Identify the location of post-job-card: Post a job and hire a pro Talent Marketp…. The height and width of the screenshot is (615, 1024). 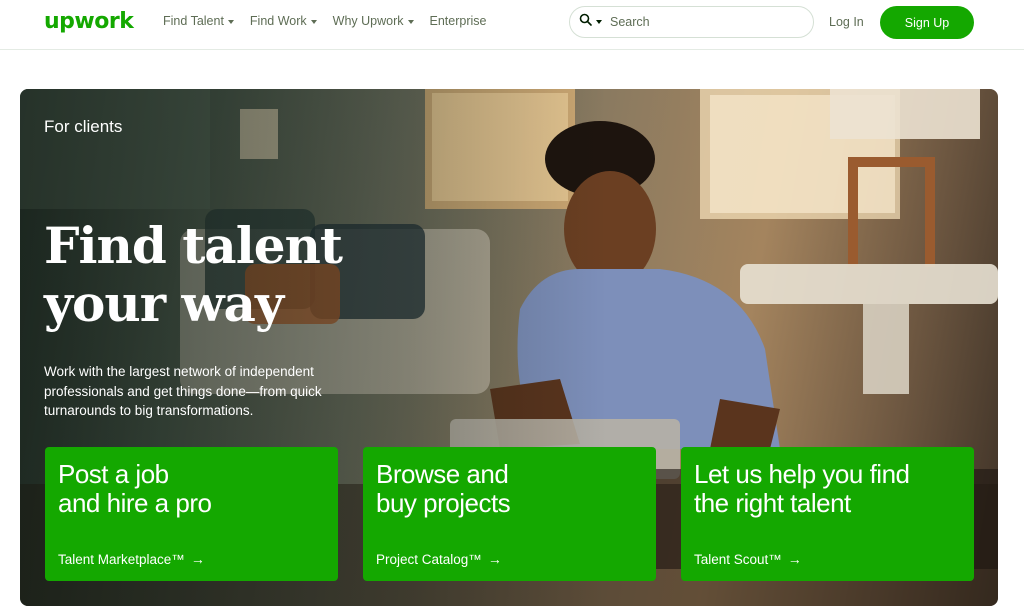
(191, 514).